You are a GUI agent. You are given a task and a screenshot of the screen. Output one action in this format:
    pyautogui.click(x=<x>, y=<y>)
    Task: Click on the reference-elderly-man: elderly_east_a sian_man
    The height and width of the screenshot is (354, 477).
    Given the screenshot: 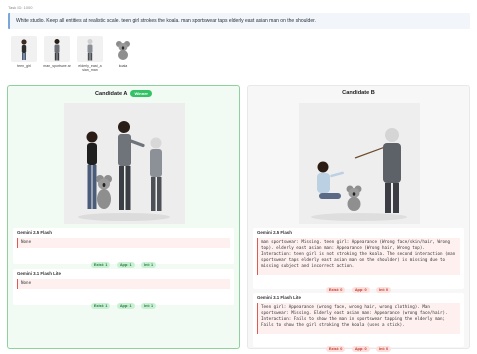 What is the action you would take?
    pyautogui.click(x=90, y=54)
    